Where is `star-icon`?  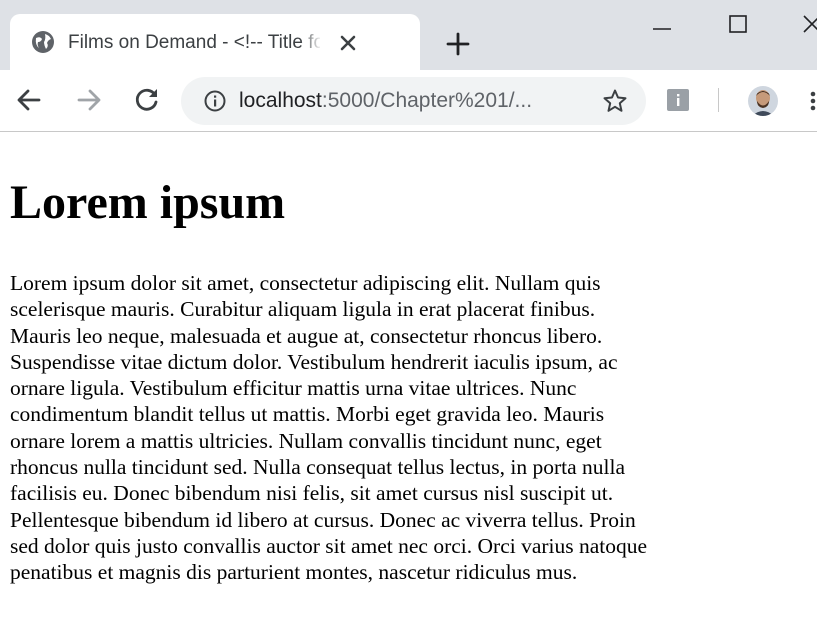
star-icon is located at coordinates (615, 101).